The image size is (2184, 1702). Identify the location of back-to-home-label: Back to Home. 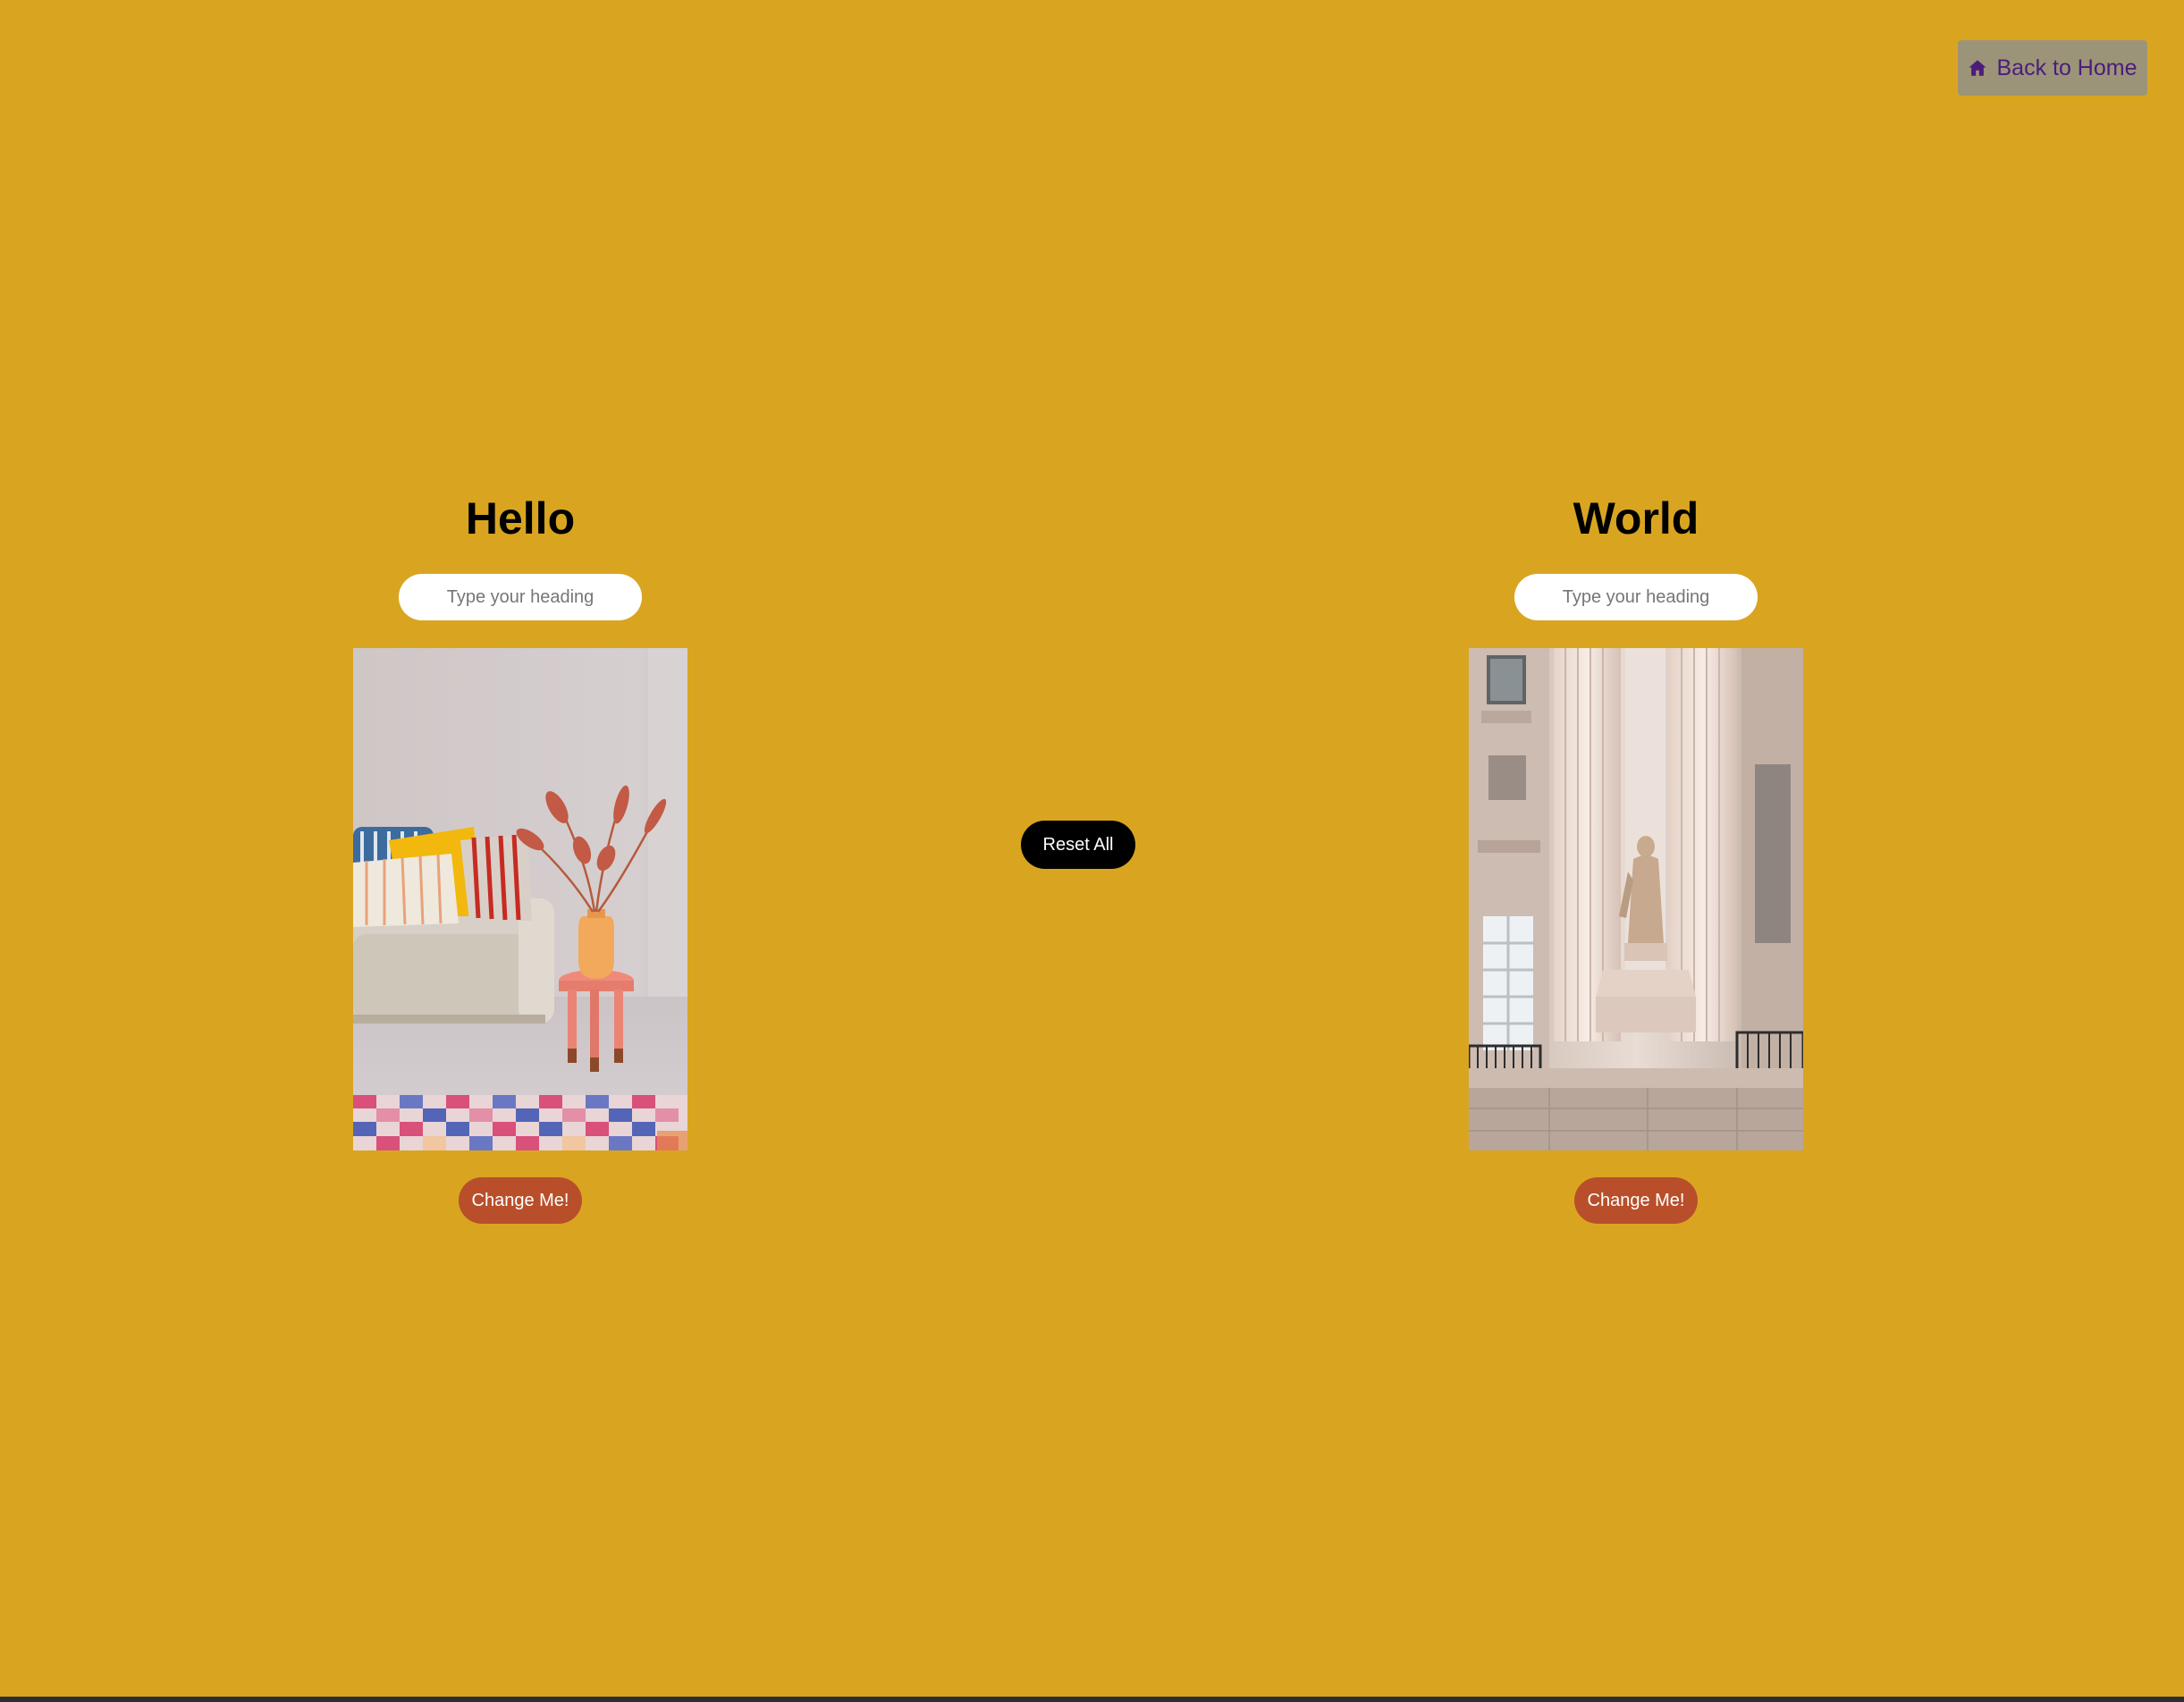
(2067, 67).